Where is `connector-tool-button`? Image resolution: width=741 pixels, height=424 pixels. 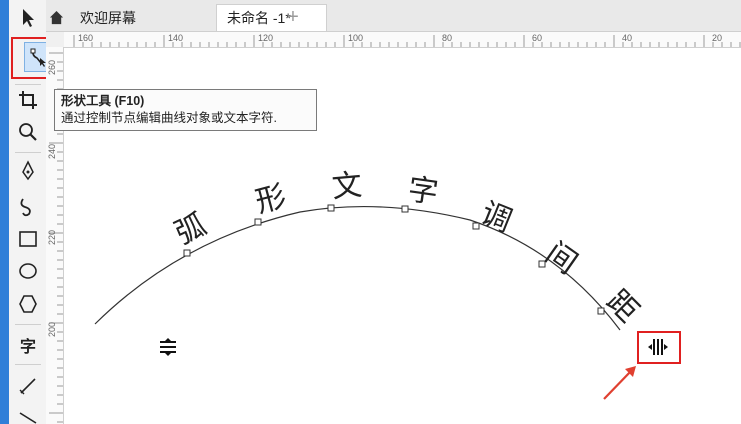
connector-tool-button is located at coordinates (28, 413).